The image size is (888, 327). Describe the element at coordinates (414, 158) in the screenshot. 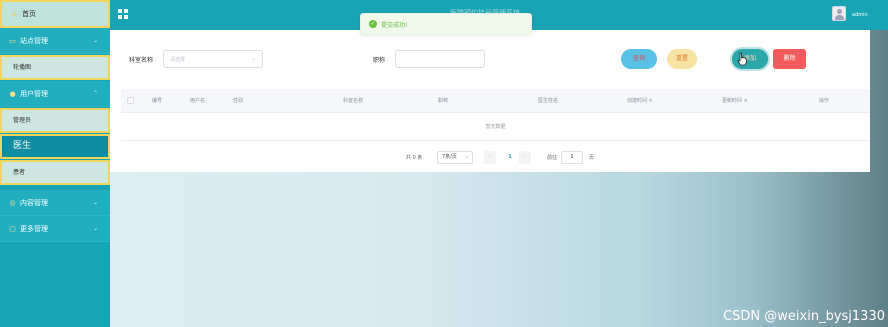

I see `pagination-total: 共 0 条` at that location.